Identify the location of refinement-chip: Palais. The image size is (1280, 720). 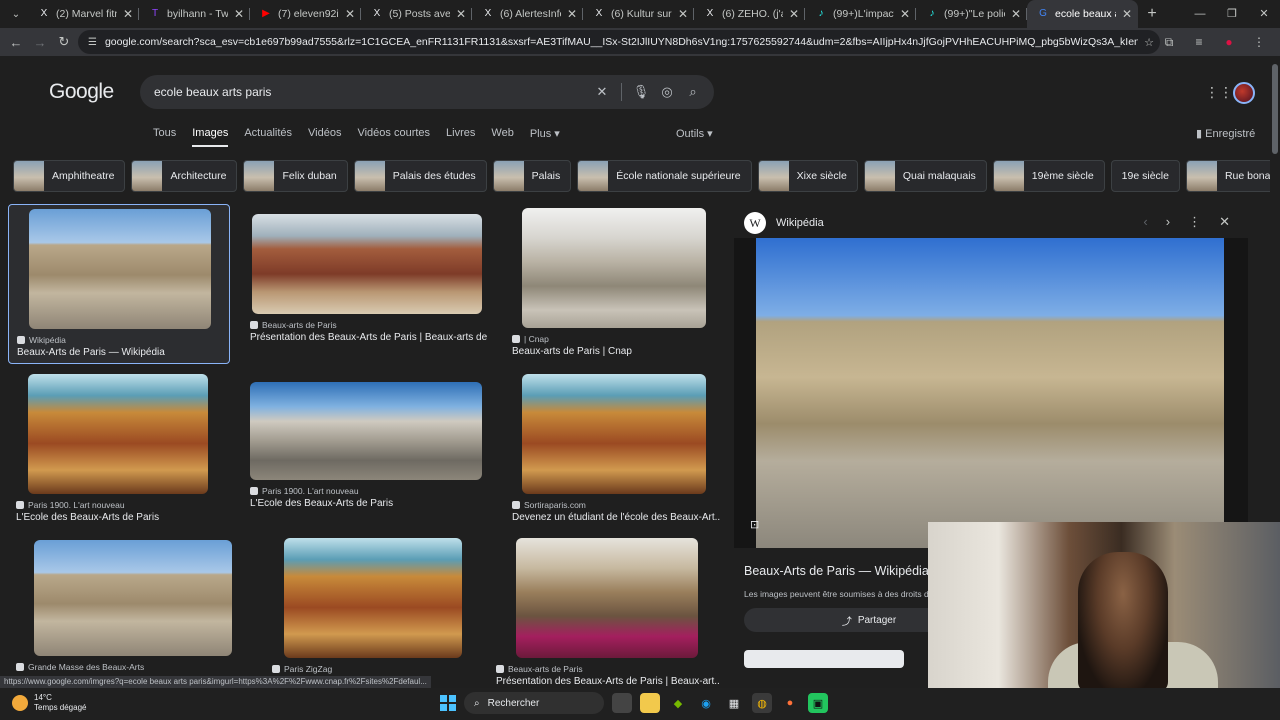
(532, 176).